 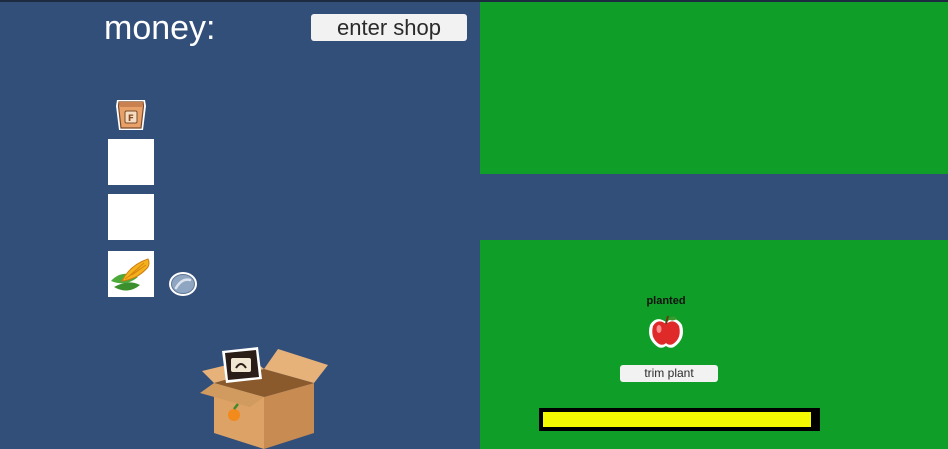 I want to click on growth-progress-fill, so click(x=677, y=419).